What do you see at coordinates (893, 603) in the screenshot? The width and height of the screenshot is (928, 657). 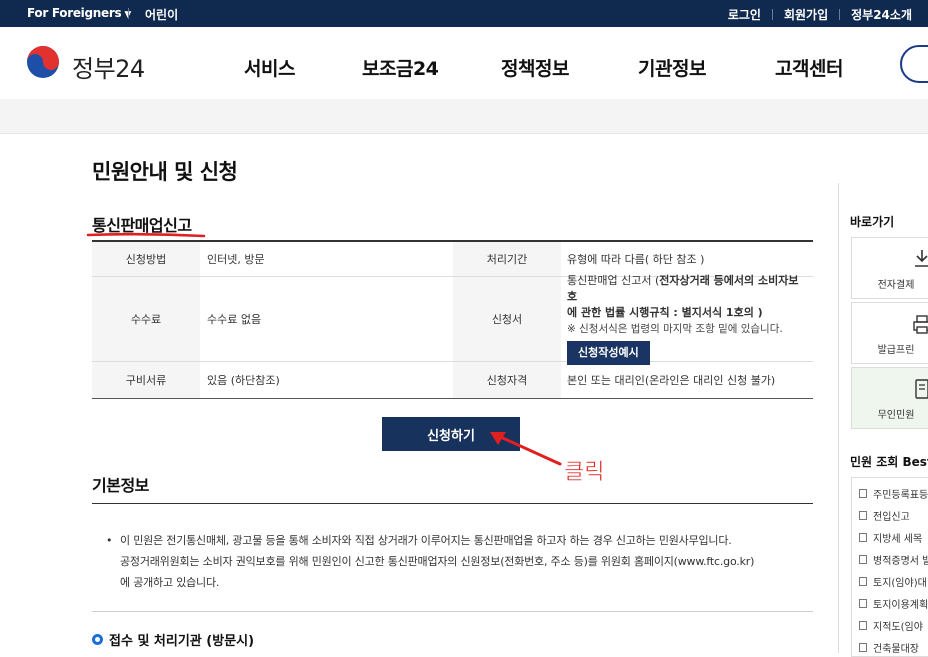 I see `list-item: 토지이용계획` at bounding box center [893, 603].